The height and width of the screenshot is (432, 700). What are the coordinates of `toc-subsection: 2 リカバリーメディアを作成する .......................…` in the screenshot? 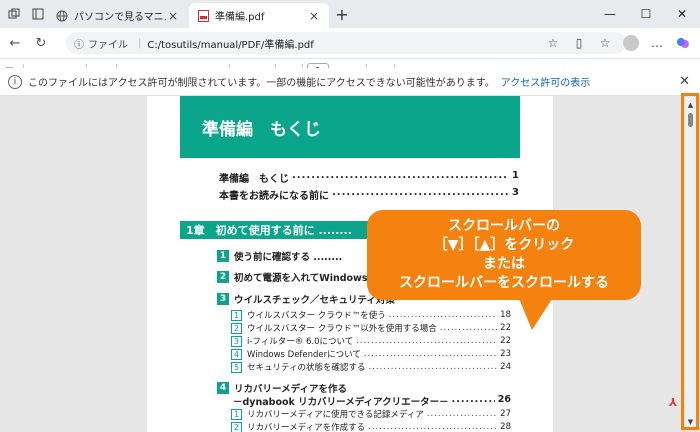 It's located at (371, 426).